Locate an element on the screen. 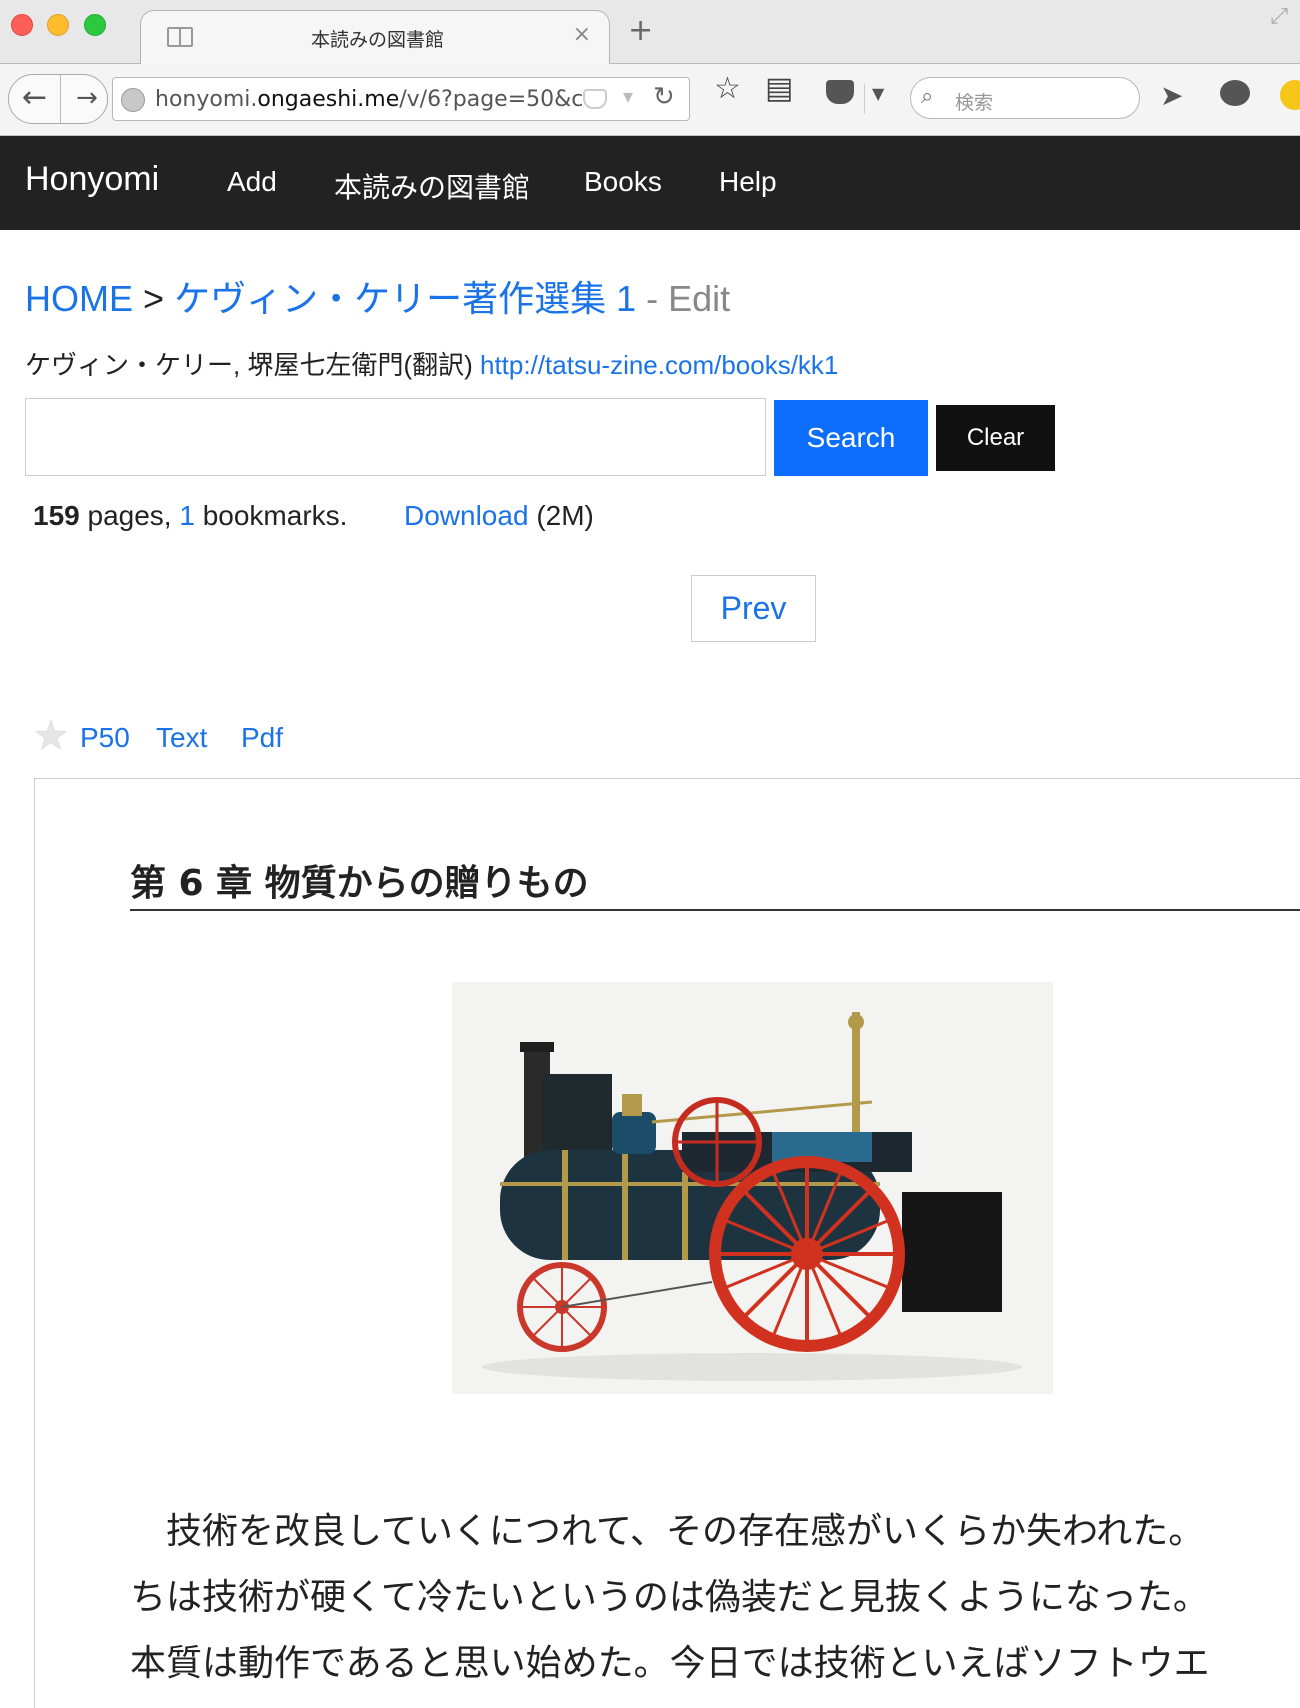 Image resolution: width=1300 pixels, height=1708 pixels. nav-library: 本読みの図書館 is located at coordinates (432, 186).